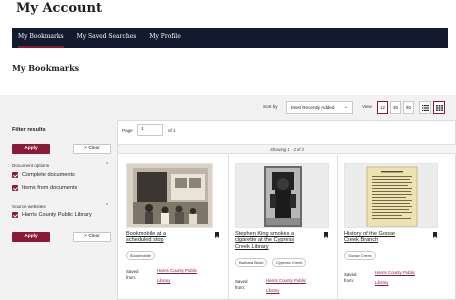 Image resolution: width=456 pixels, height=300 pixels. Describe the element at coordinates (57, 215) in the screenshot. I see `checkbox-label: Harris County Public Library` at that location.